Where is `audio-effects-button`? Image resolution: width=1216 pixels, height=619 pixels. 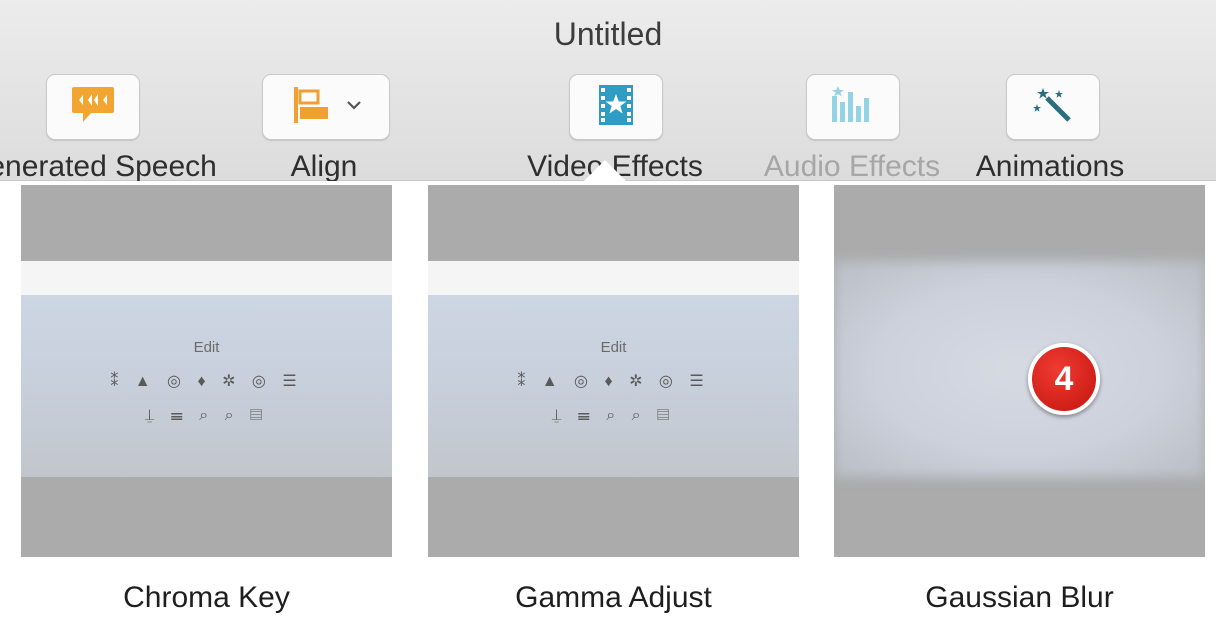 audio-effects-button is located at coordinates (853, 107).